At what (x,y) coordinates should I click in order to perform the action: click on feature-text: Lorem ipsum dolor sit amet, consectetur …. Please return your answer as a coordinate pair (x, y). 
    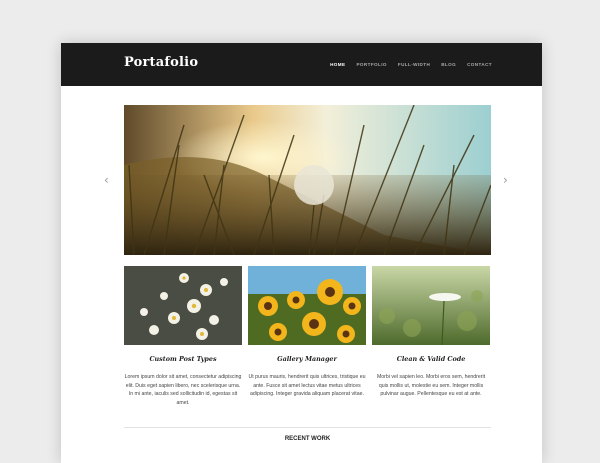
    Looking at the image, I should click on (183, 390).